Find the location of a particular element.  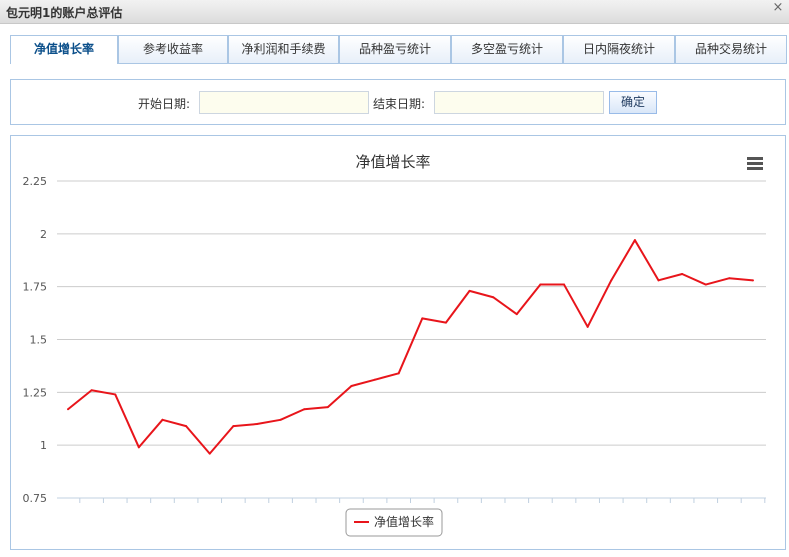

y-axis-ticks: 0.75 1 1.25 1.5 1.75 2 2.25 is located at coordinates (35, 340).